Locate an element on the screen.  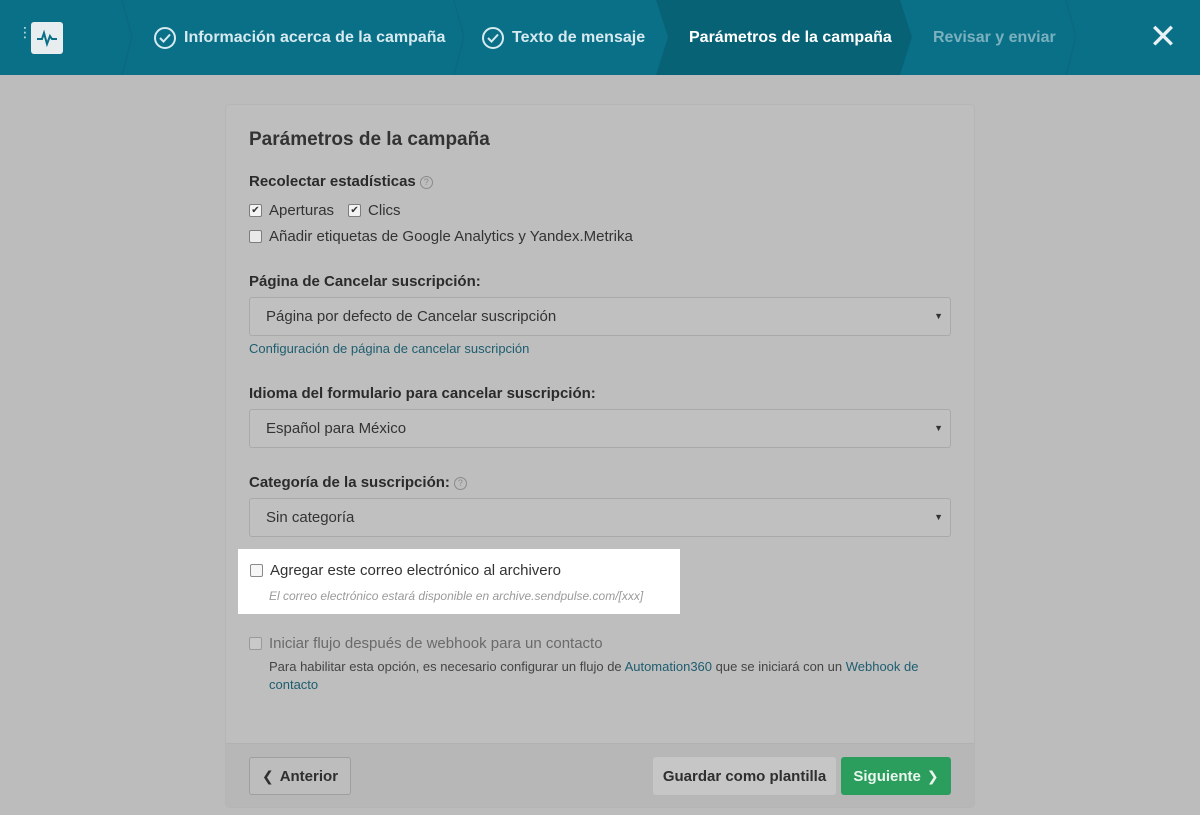
step-label: Revisar y enviar is located at coordinates (994, 37).